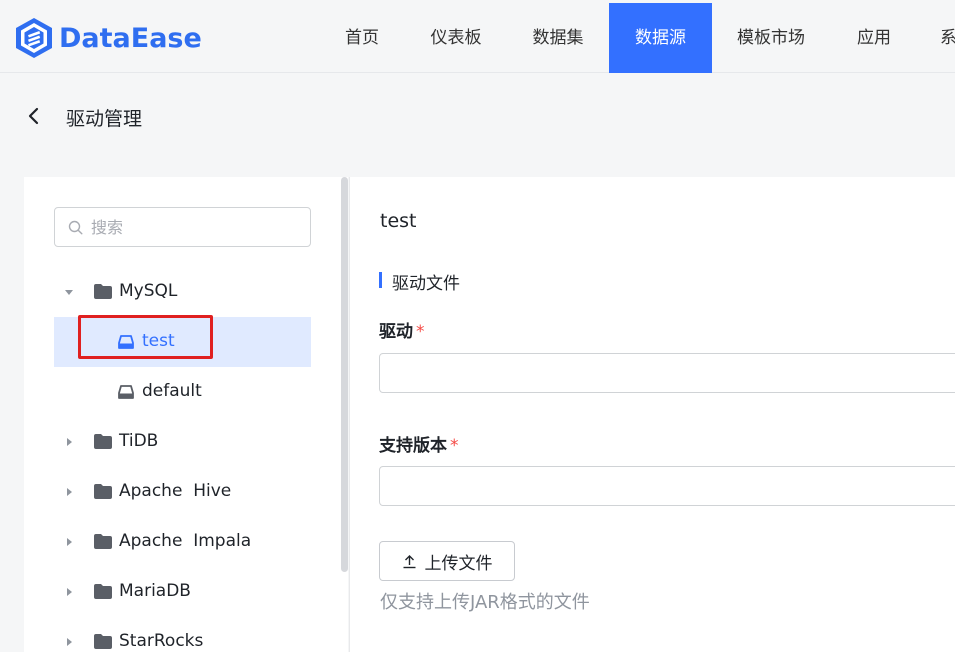  Describe the element at coordinates (426, 284) in the screenshot. I see `section-title: 驱动文件` at that location.